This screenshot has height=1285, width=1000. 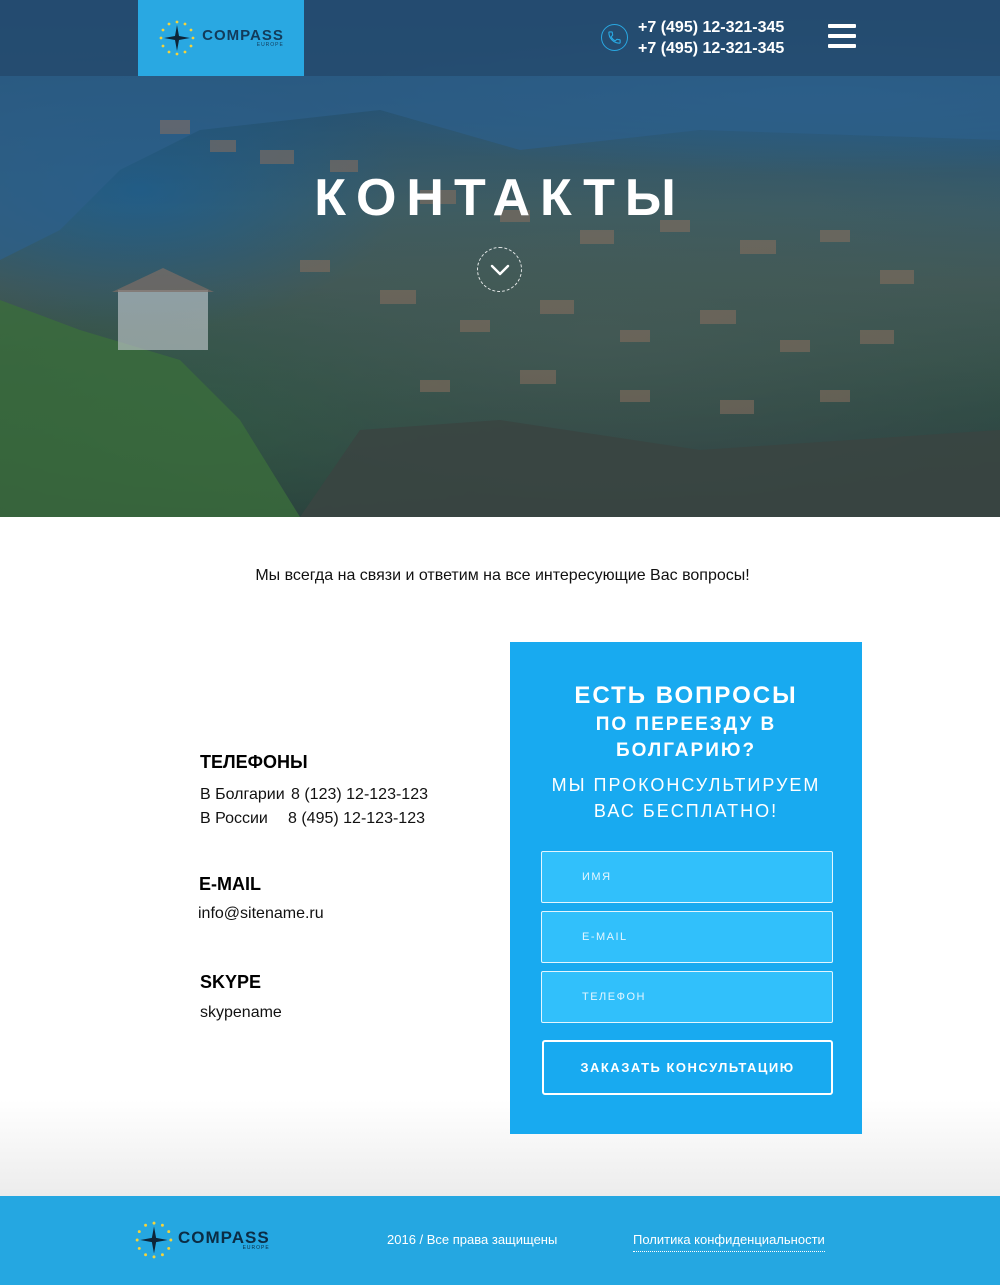 I want to click on email-value: info@sitename.ru, so click(x=261, y=914).